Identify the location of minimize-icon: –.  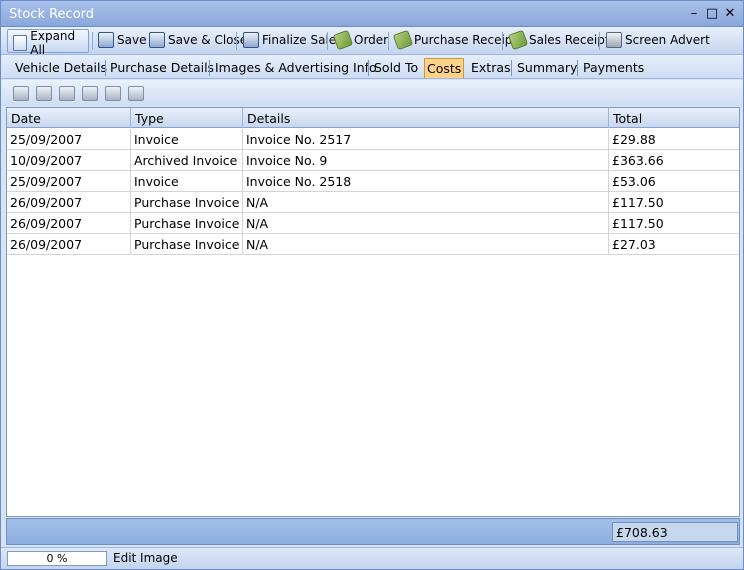
(694, 14).